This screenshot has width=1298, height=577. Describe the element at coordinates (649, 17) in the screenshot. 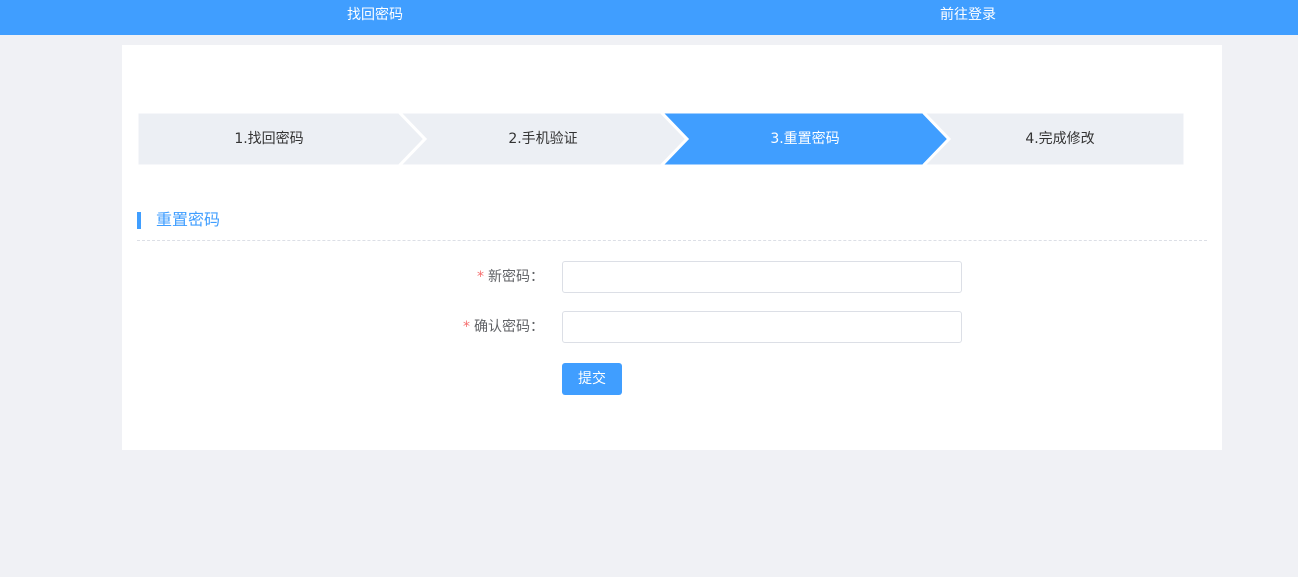

I see `top-nav-bar: 找回密码 前往登录` at that location.